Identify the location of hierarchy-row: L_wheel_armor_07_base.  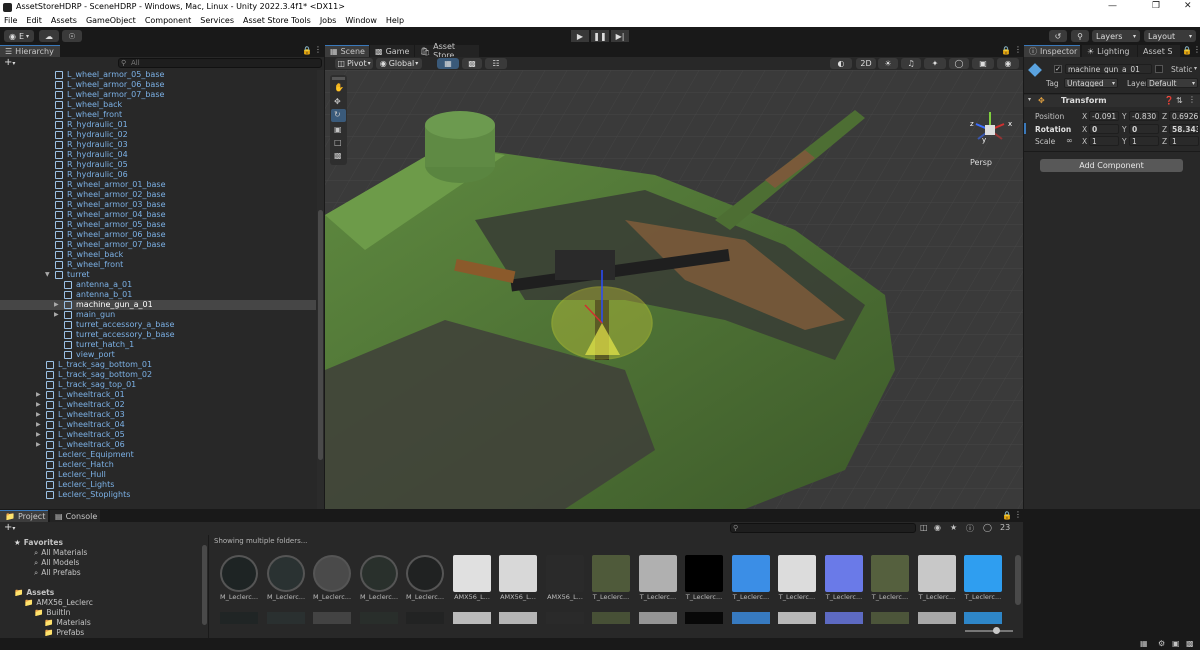
(158, 95).